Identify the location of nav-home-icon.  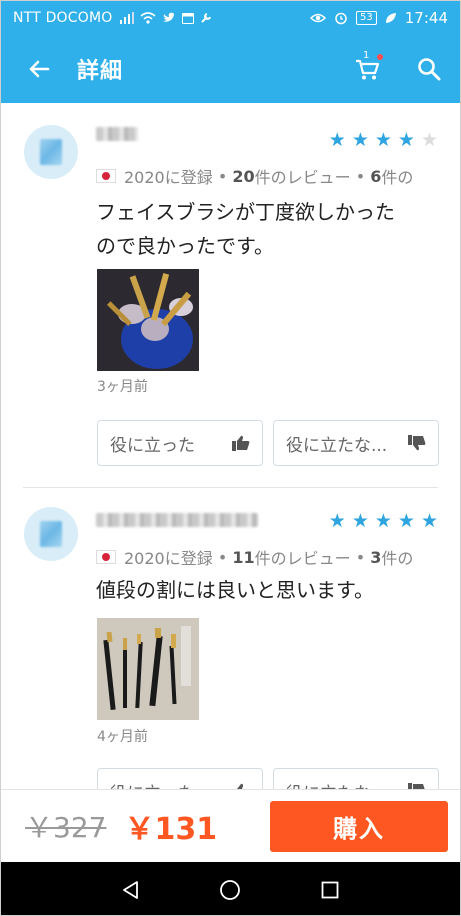
(230, 889).